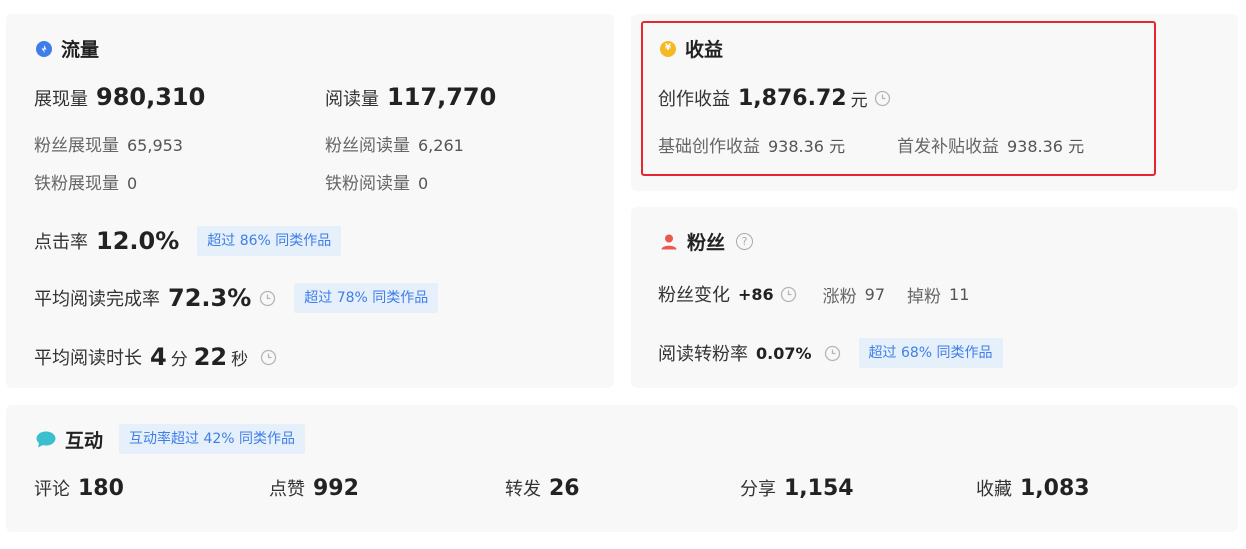  What do you see at coordinates (76, 184) in the screenshot?
I see `iron-impressions-label: 铁粉展现量` at bounding box center [76, 184].